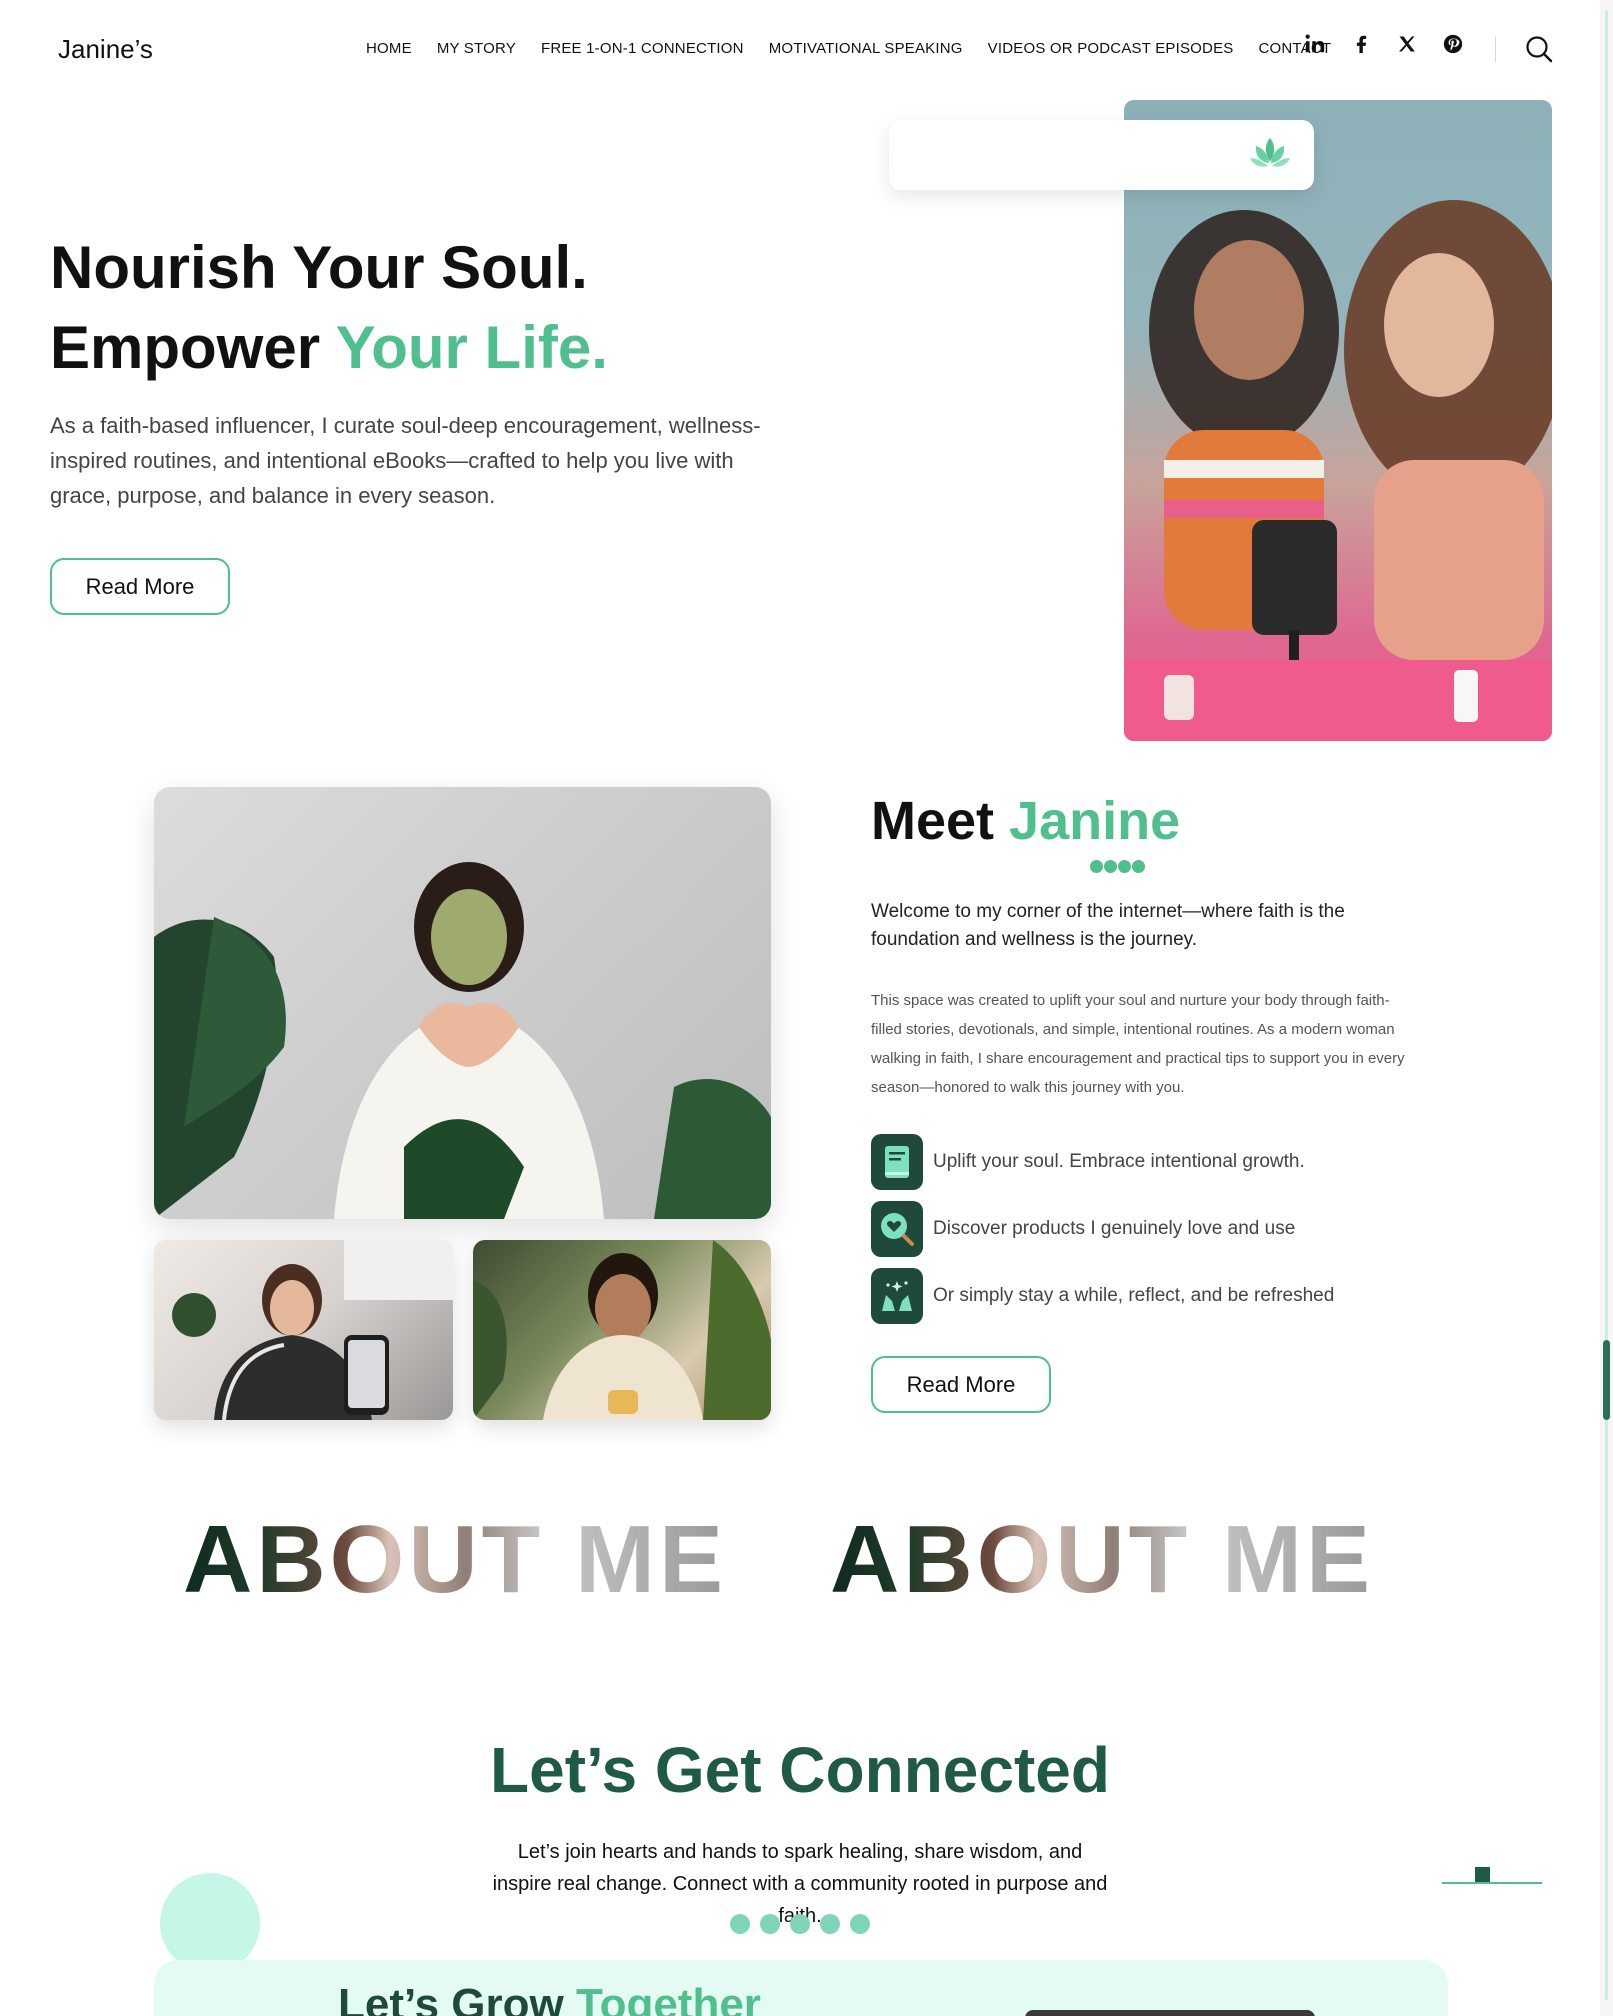  I want to click on meet-read-more-button: Read More, so click(961, 1384).